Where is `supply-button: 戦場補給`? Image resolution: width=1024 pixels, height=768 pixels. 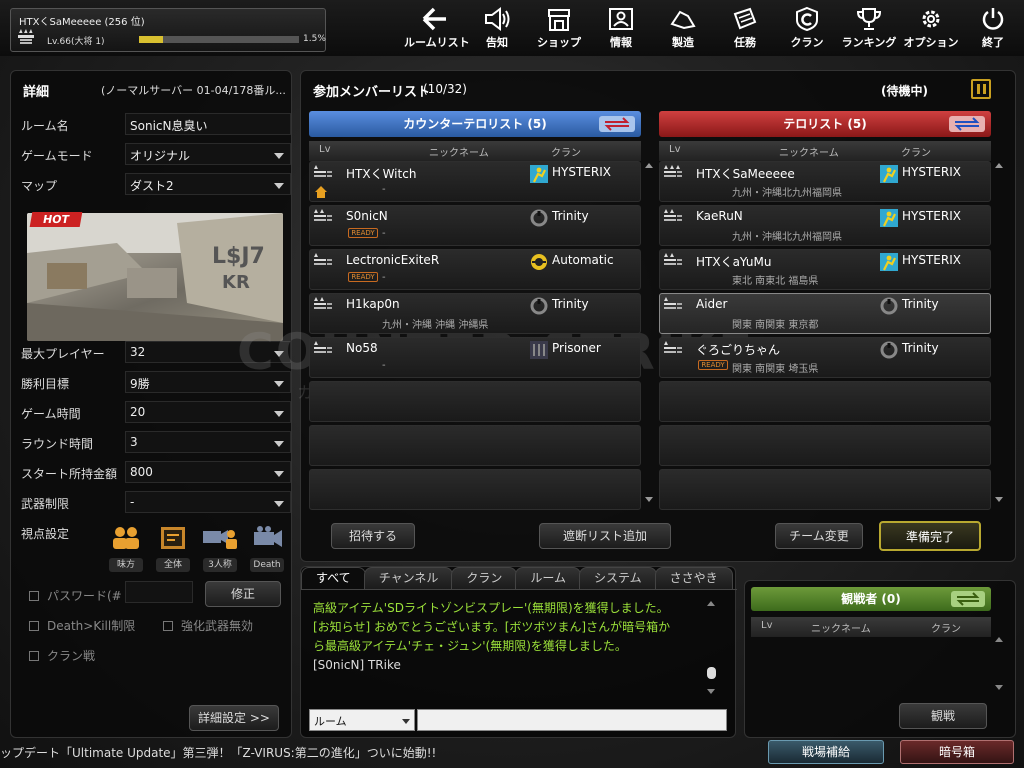 supply-button: 戦場補給 is located at coordinates (826, 752).